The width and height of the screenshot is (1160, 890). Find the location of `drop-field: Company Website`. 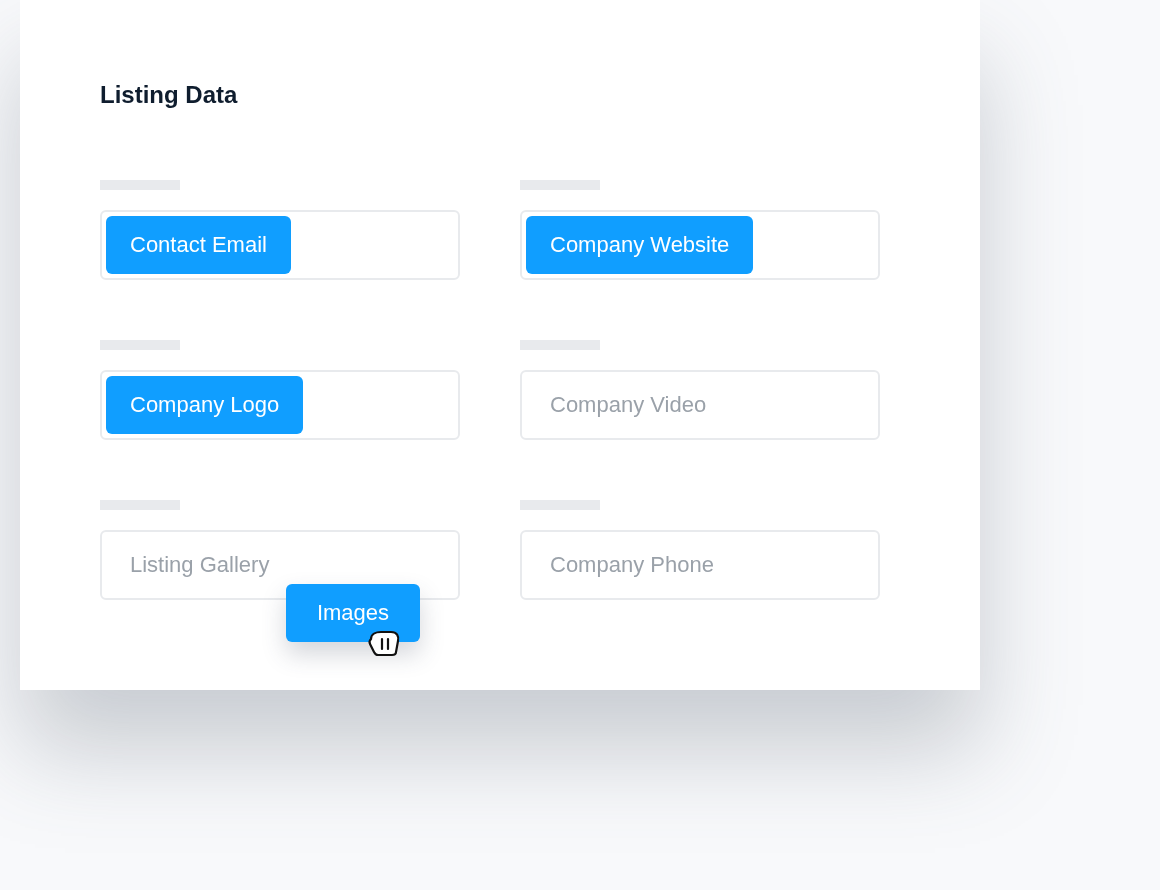

drop-field: Company Website is located at coordinates (700, 245).